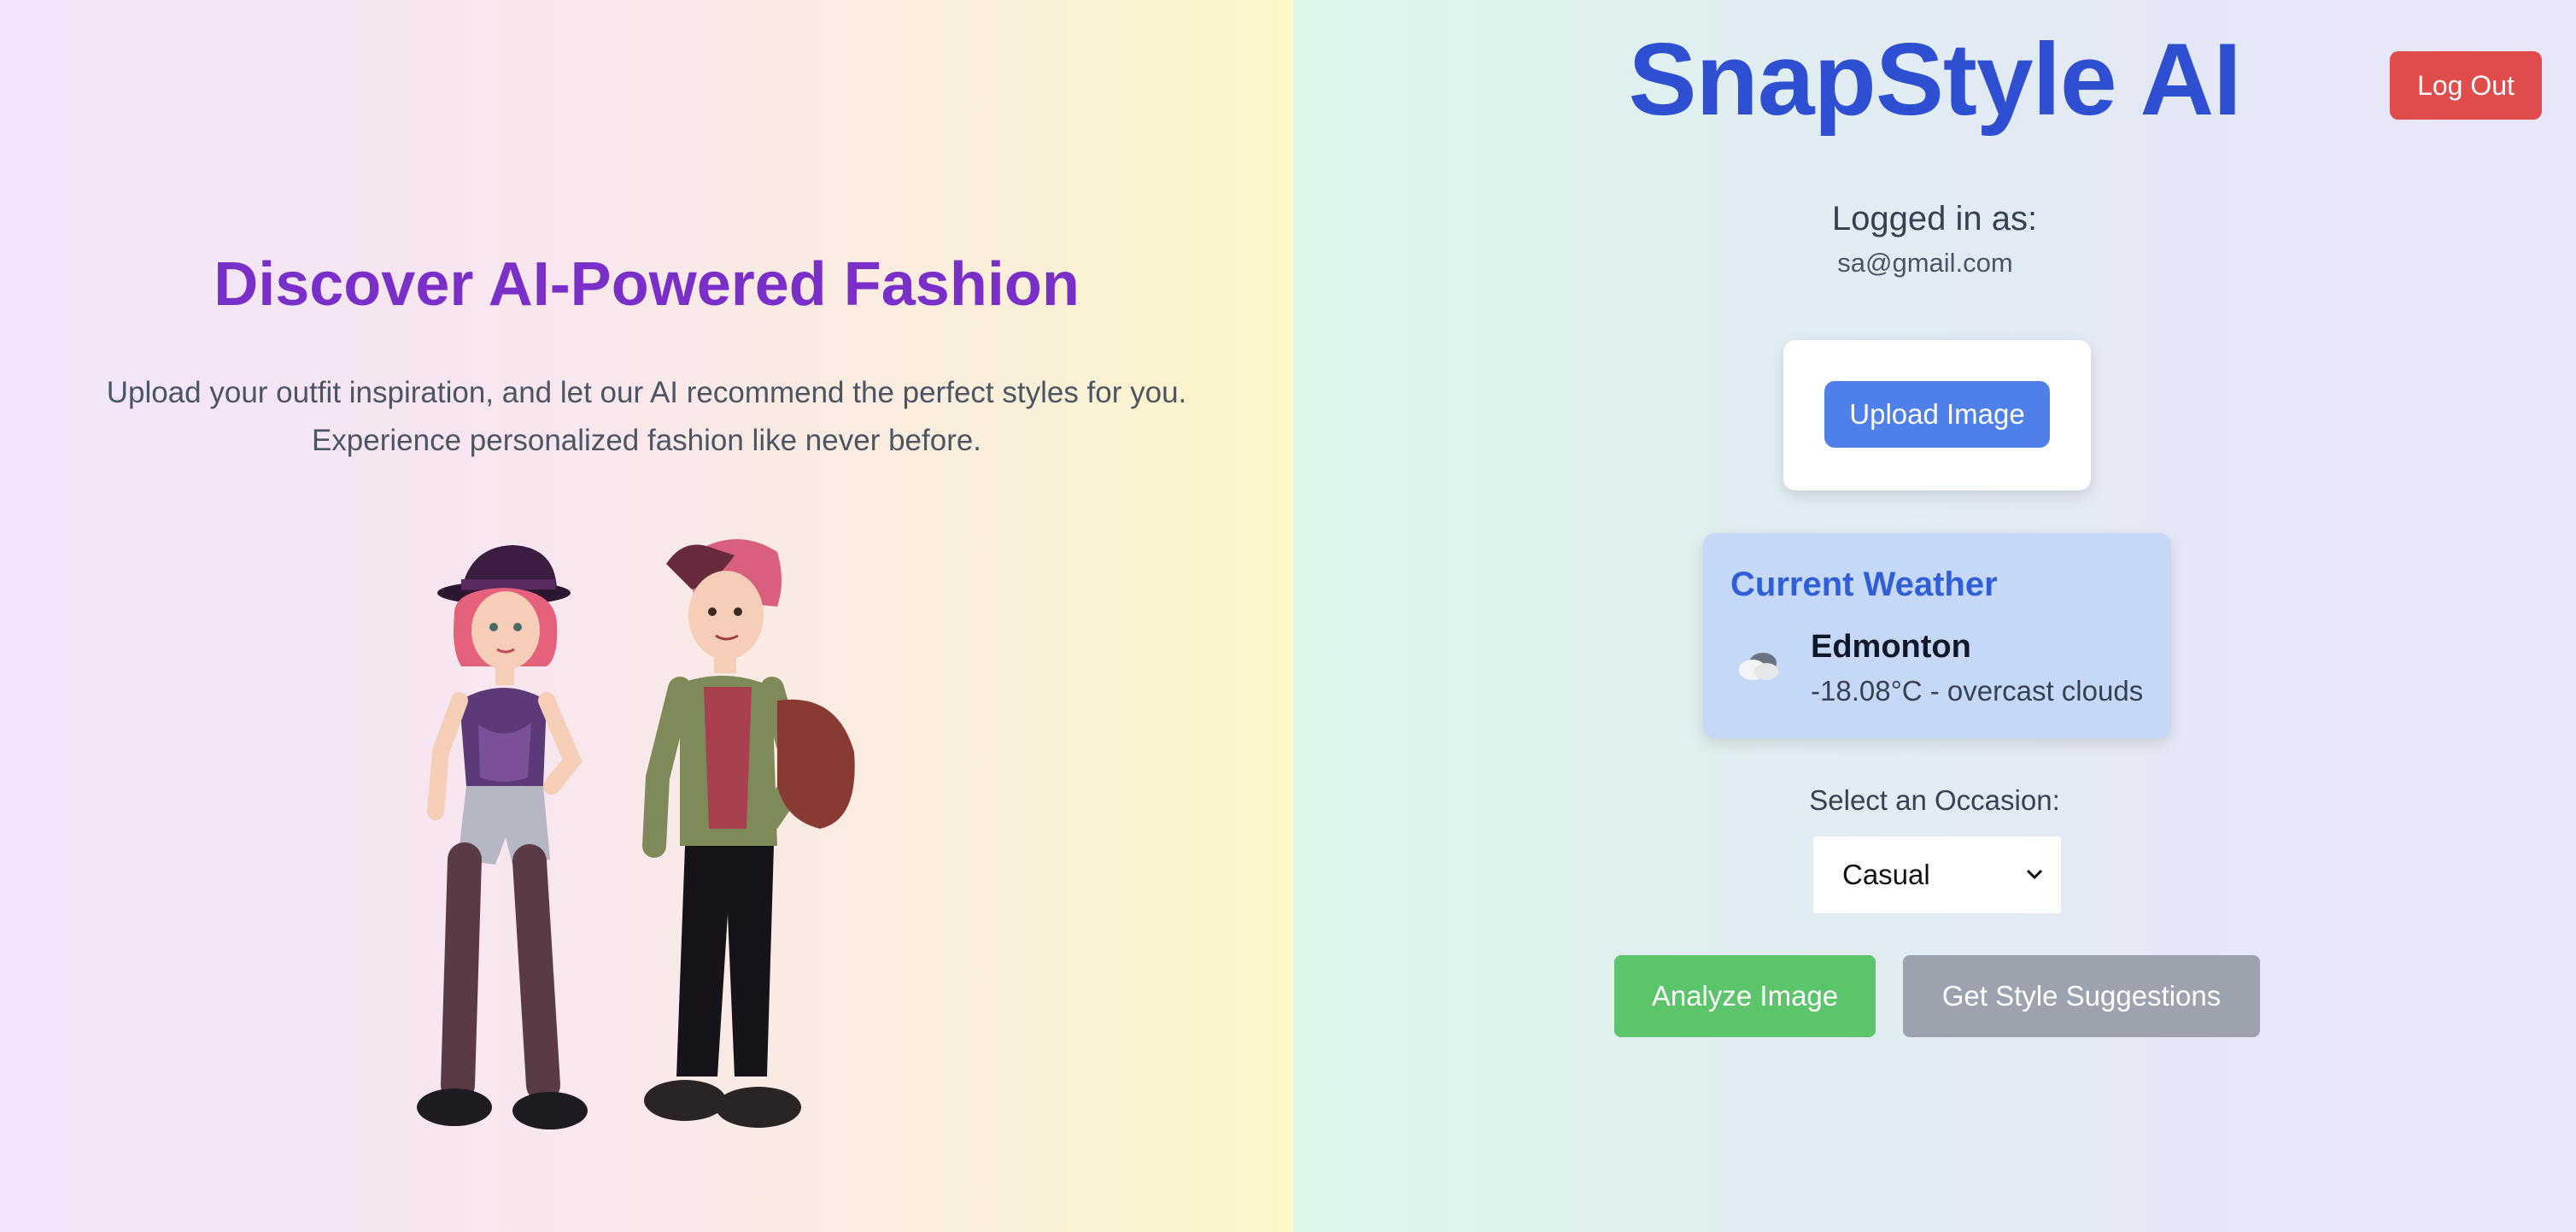 This screenshot has width=2576, height=1232. What do you see at coordinates (636, 833) in the screenshot?
I see `fashion-characters-illustration` at bounding box center [636, 833].